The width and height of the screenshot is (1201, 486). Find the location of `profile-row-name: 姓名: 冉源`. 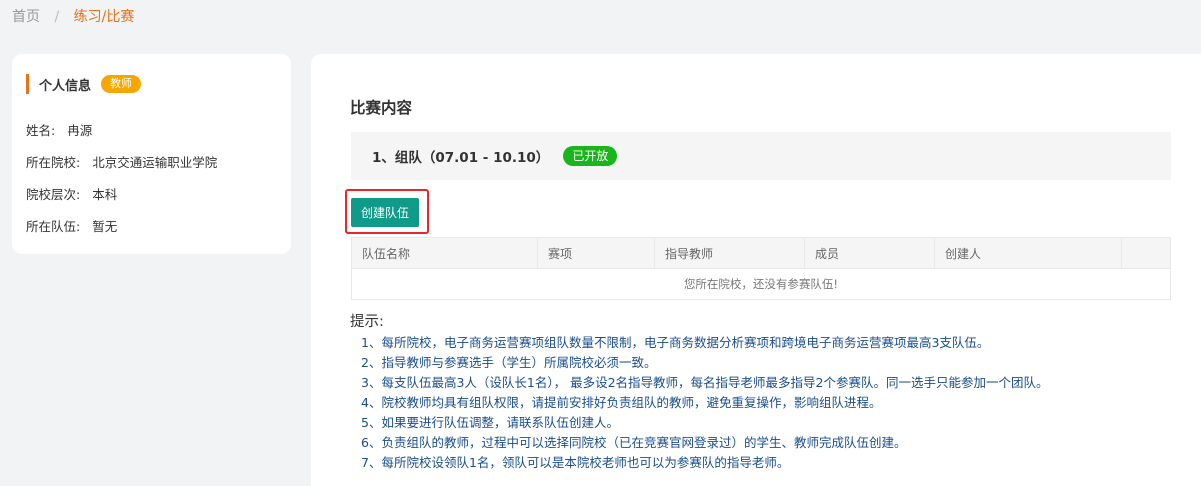

profile-row-name: 姓名: 冉源 is located at coordinates (59, 129).